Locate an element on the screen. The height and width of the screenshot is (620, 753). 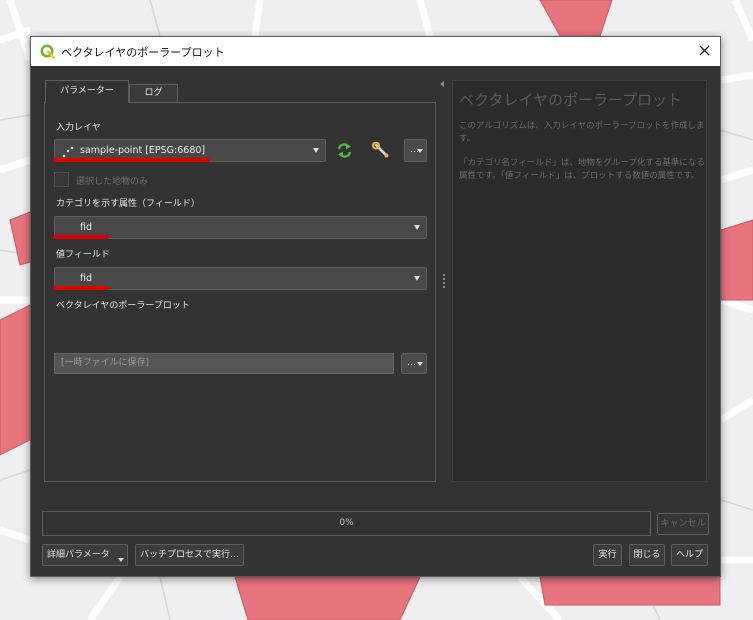
help-button: ヘルプ is located at coordinates (689, 555).